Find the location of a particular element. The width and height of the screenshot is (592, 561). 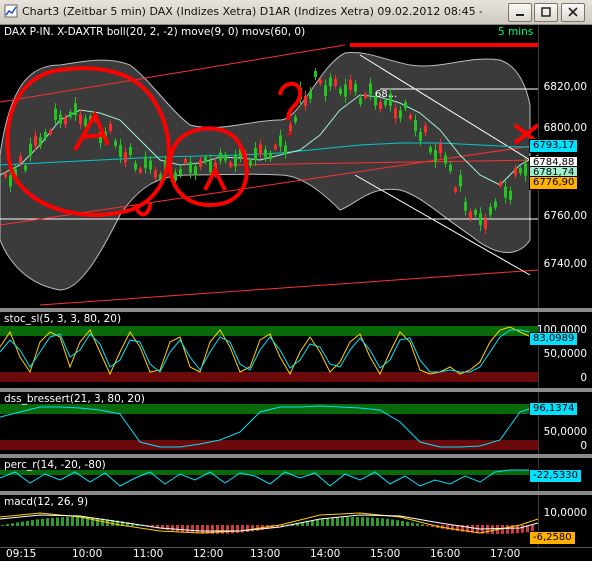

maximize-icon is located at coordinates (546, 12).